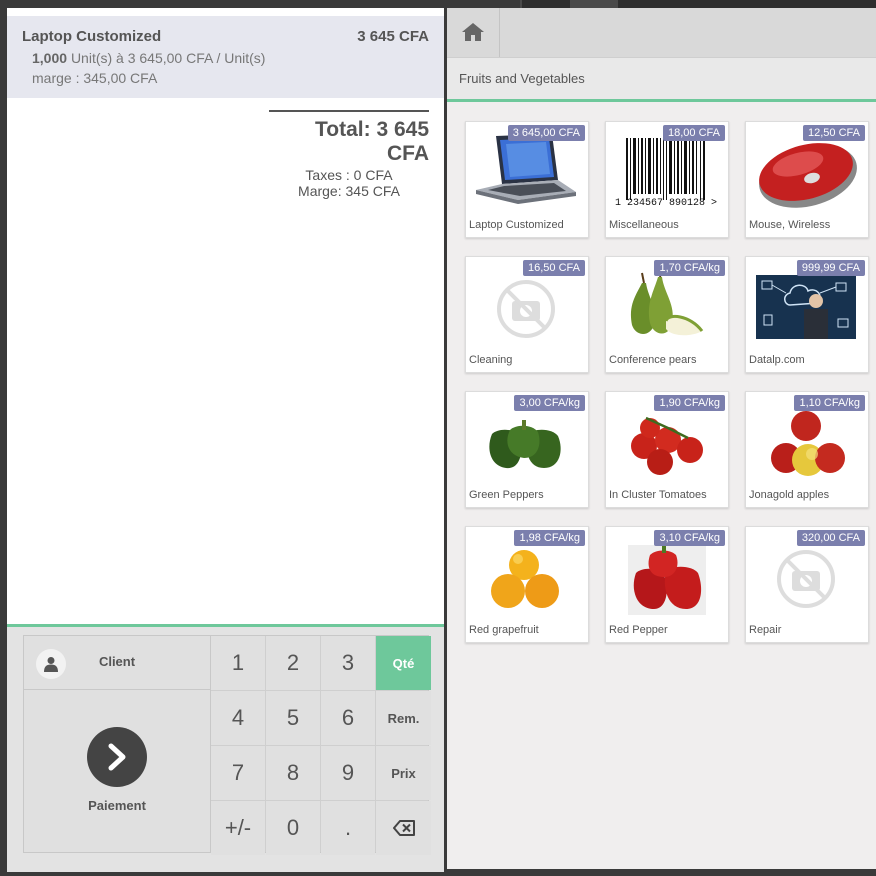  What do you see at coordinates (554, 268) in the screenshot?
I see `price-tag: 16,50 CFA` at bounding box center [554, 268].